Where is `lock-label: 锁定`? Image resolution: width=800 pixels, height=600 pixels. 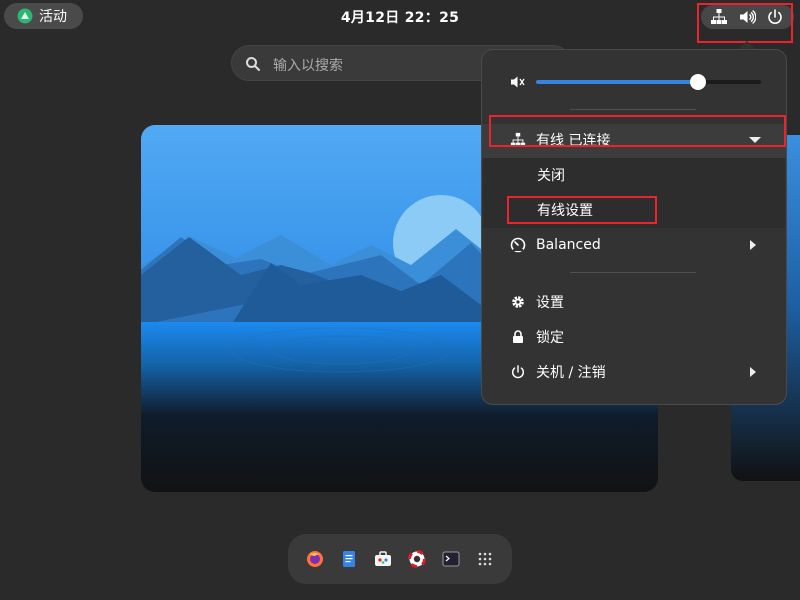 lock-label: 锁定 is located at coordinates (550, 338).